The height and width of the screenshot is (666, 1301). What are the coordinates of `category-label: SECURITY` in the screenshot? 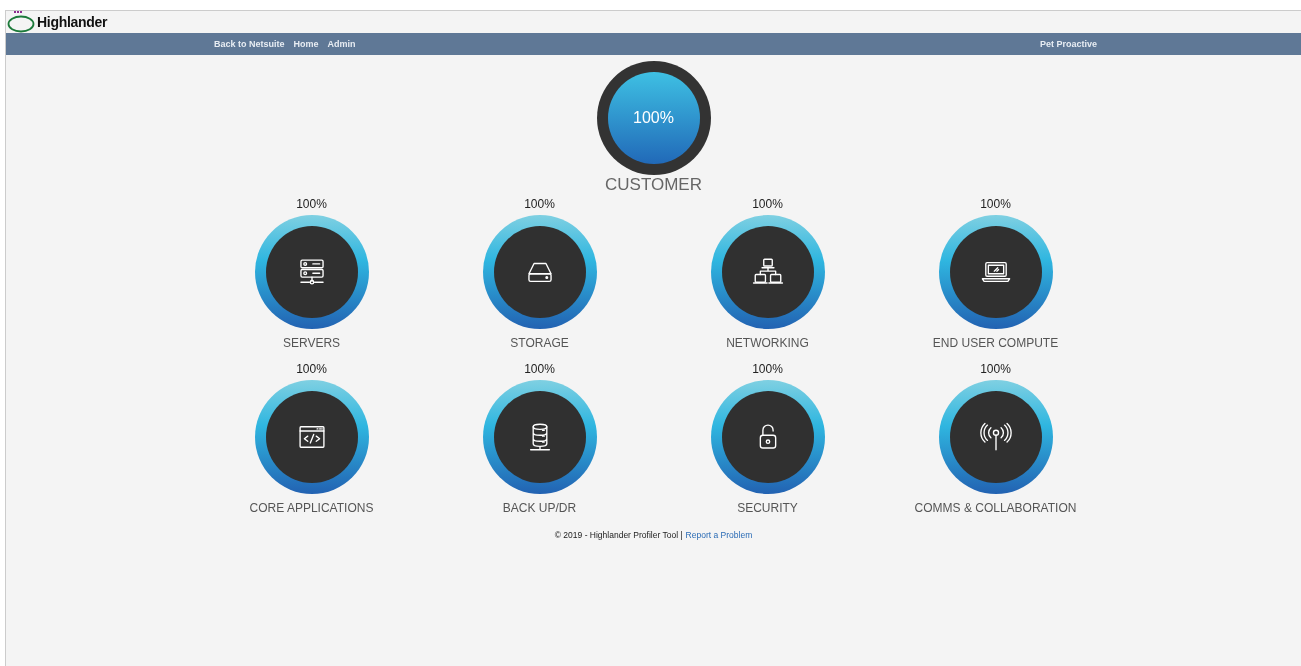 It's located at (767, 508).